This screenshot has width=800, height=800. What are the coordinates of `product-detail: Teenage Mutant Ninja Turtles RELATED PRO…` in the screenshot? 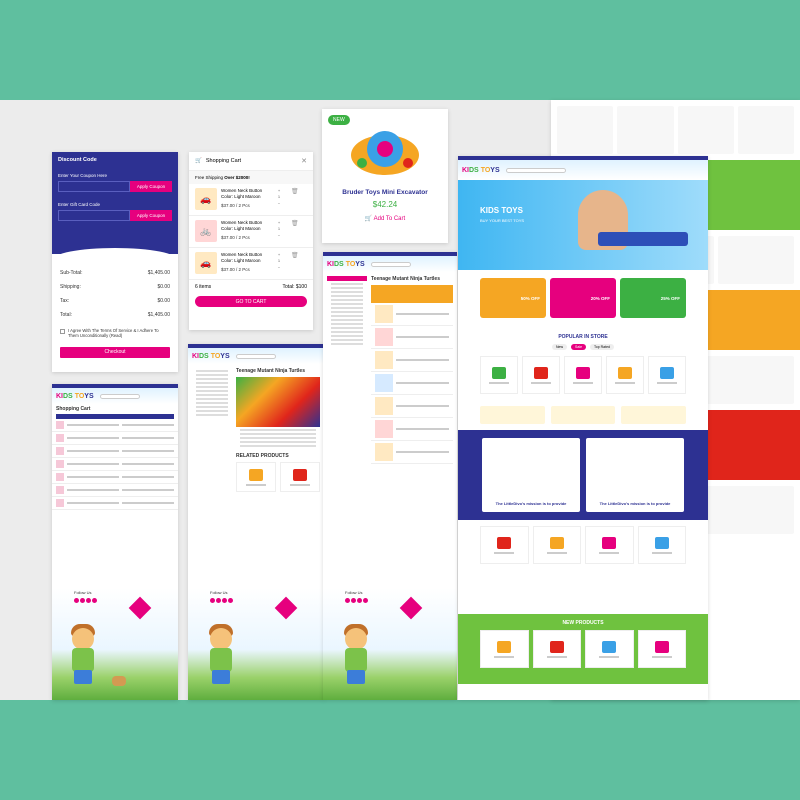 It's located at (256, 430).